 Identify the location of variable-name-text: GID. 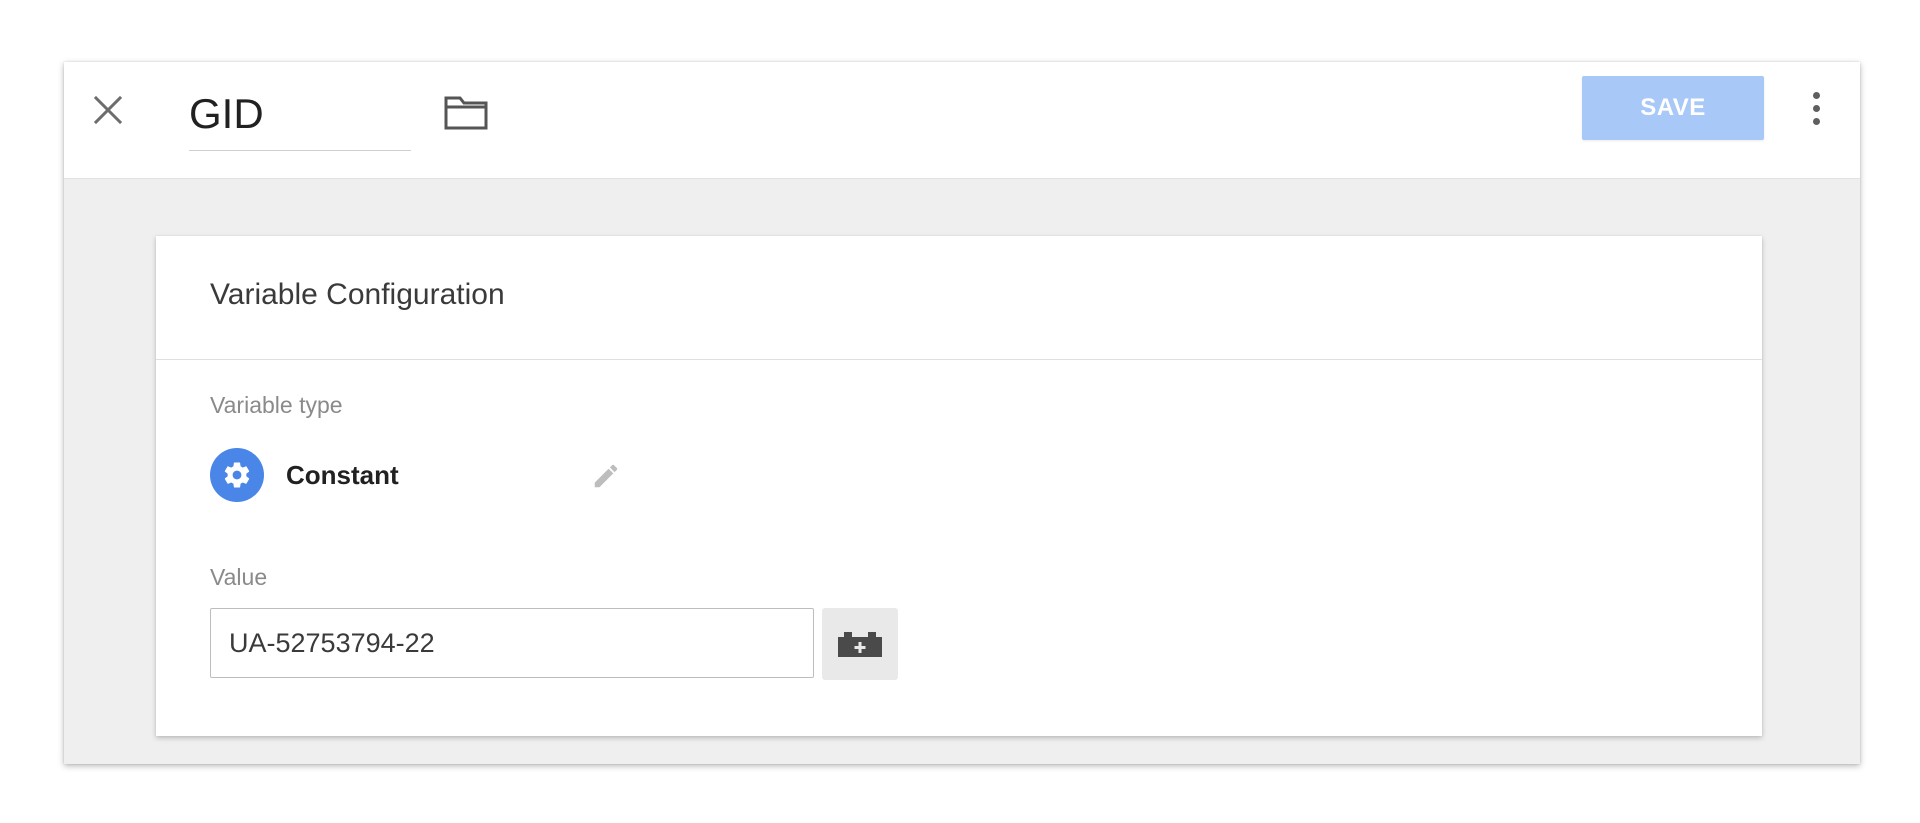
(226, 114).